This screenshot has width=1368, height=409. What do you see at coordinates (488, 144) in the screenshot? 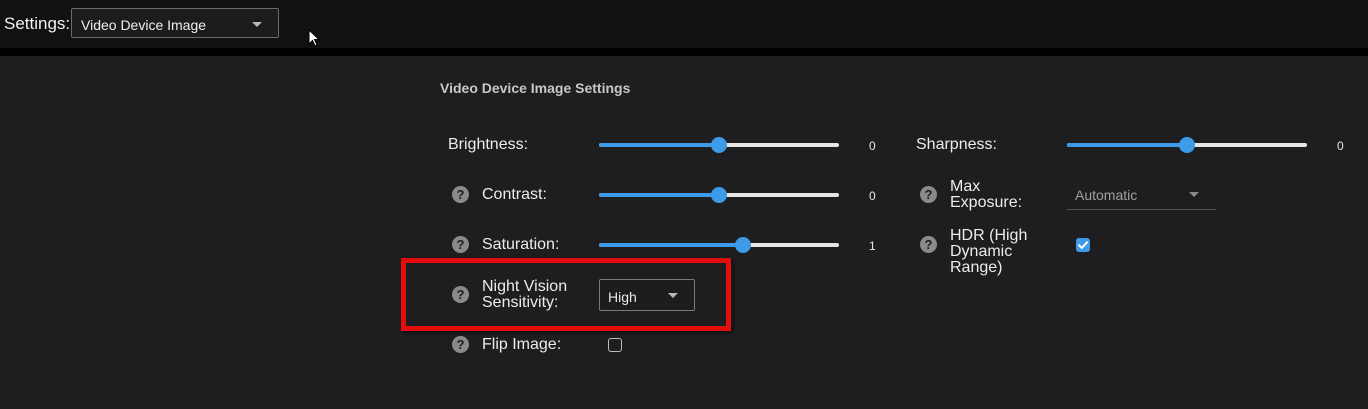
I see `brightness-label: Brightness:` at bounding box center [488, 144].